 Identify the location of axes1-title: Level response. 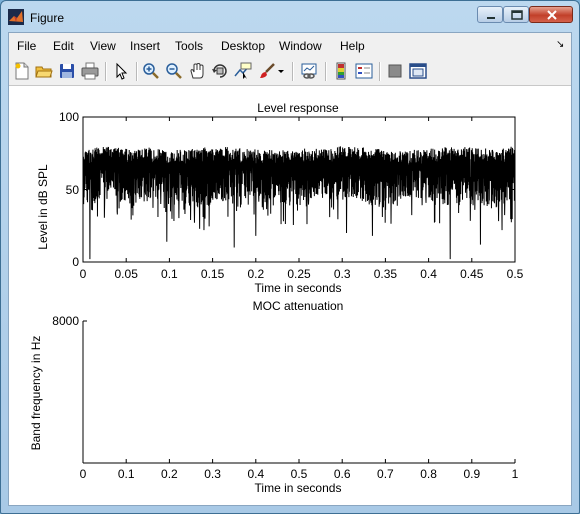
(298, 108).